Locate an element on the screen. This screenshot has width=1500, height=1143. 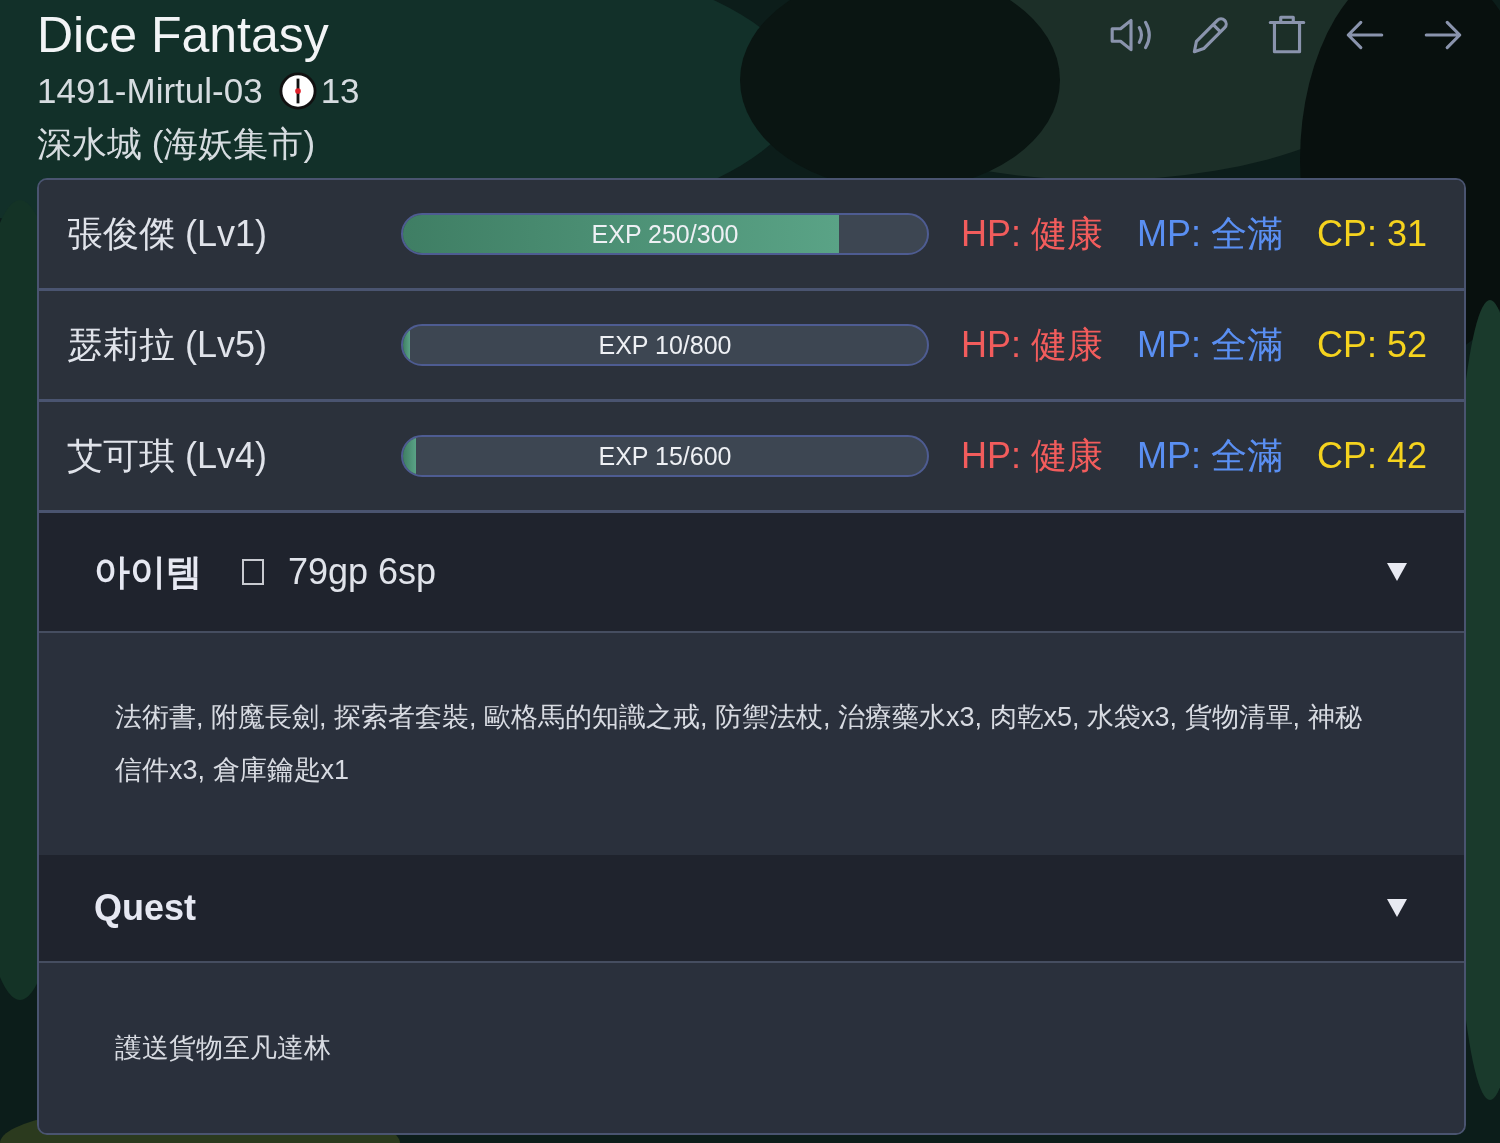
section-title: Quest is located at coordinates (145, 908).